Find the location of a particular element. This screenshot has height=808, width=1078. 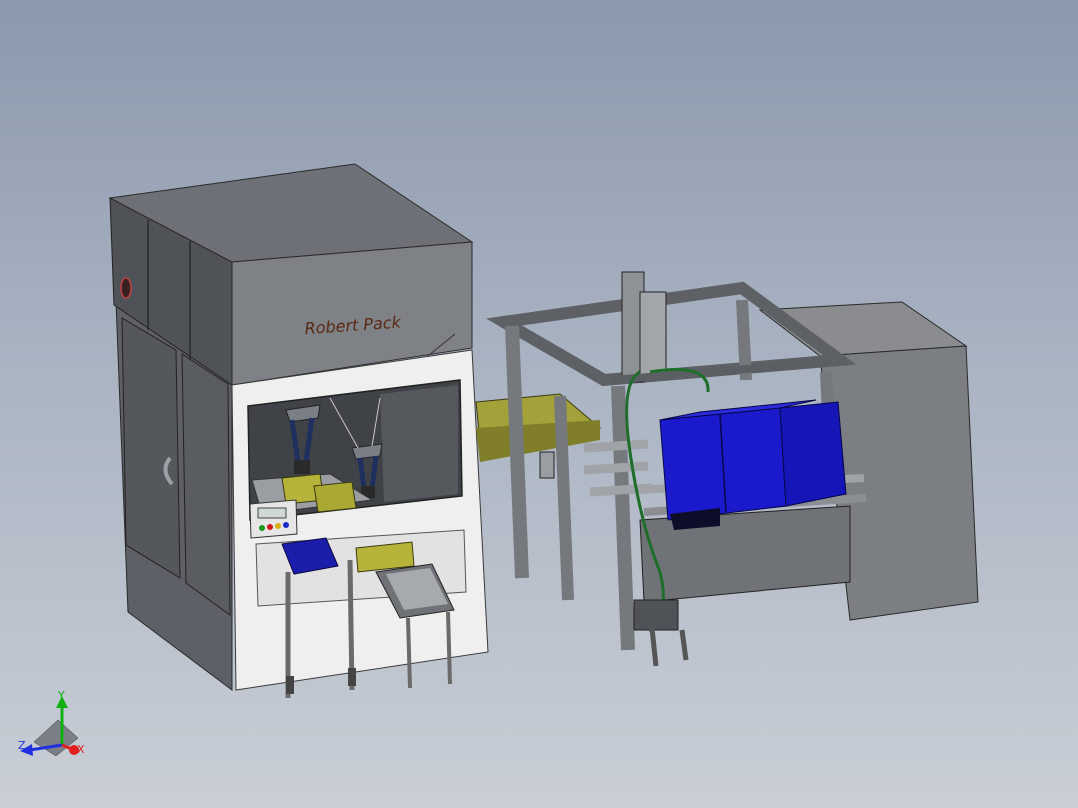

control-panel is located at coordinates (273, 519).